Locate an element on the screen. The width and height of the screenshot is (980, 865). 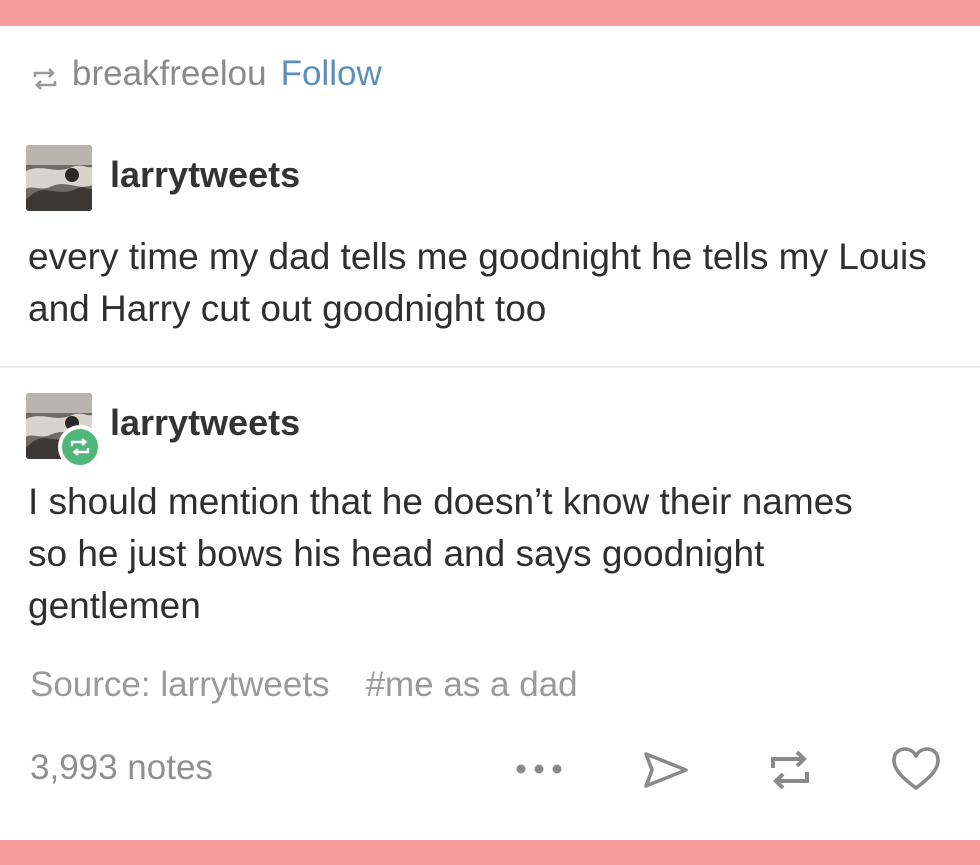
more-icon is located at coordinates (540, 769).